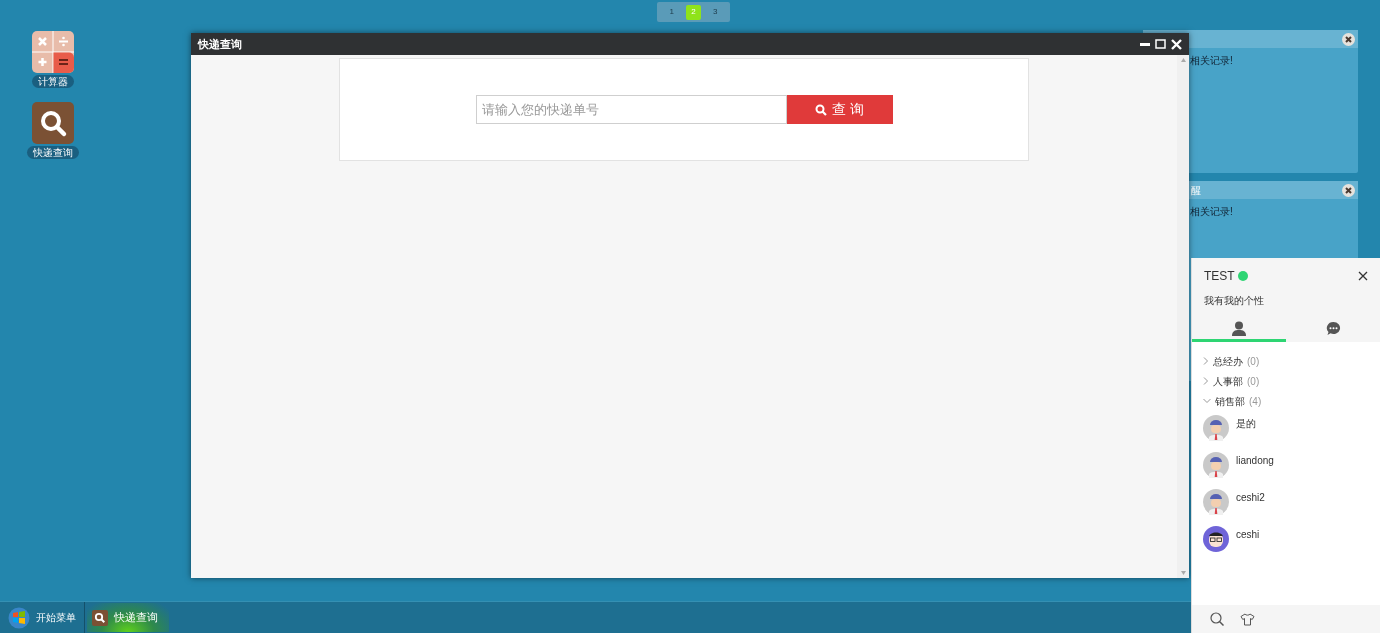 The height and width of the screenshot is (633, 1380). I want to click on calculator-icon, so click(53, 52).